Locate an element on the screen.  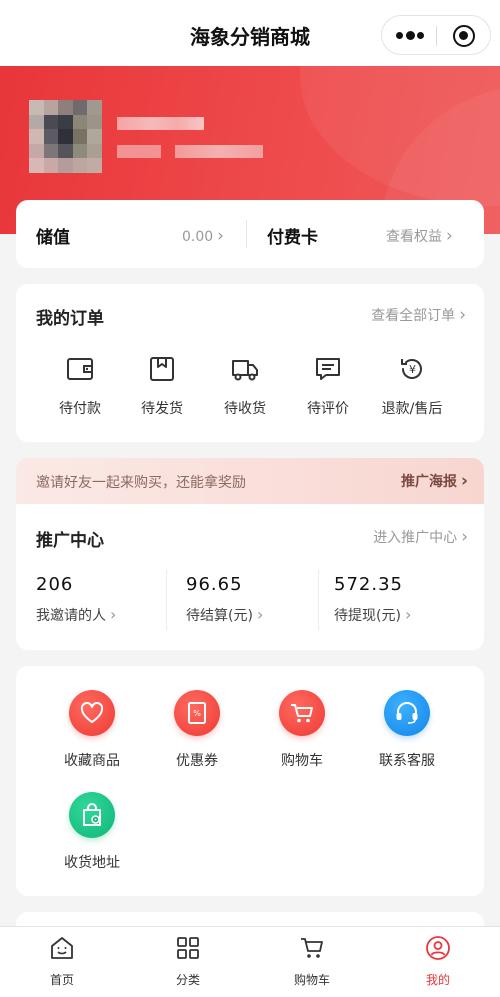
home-icon is located at coordinates (62, 948).